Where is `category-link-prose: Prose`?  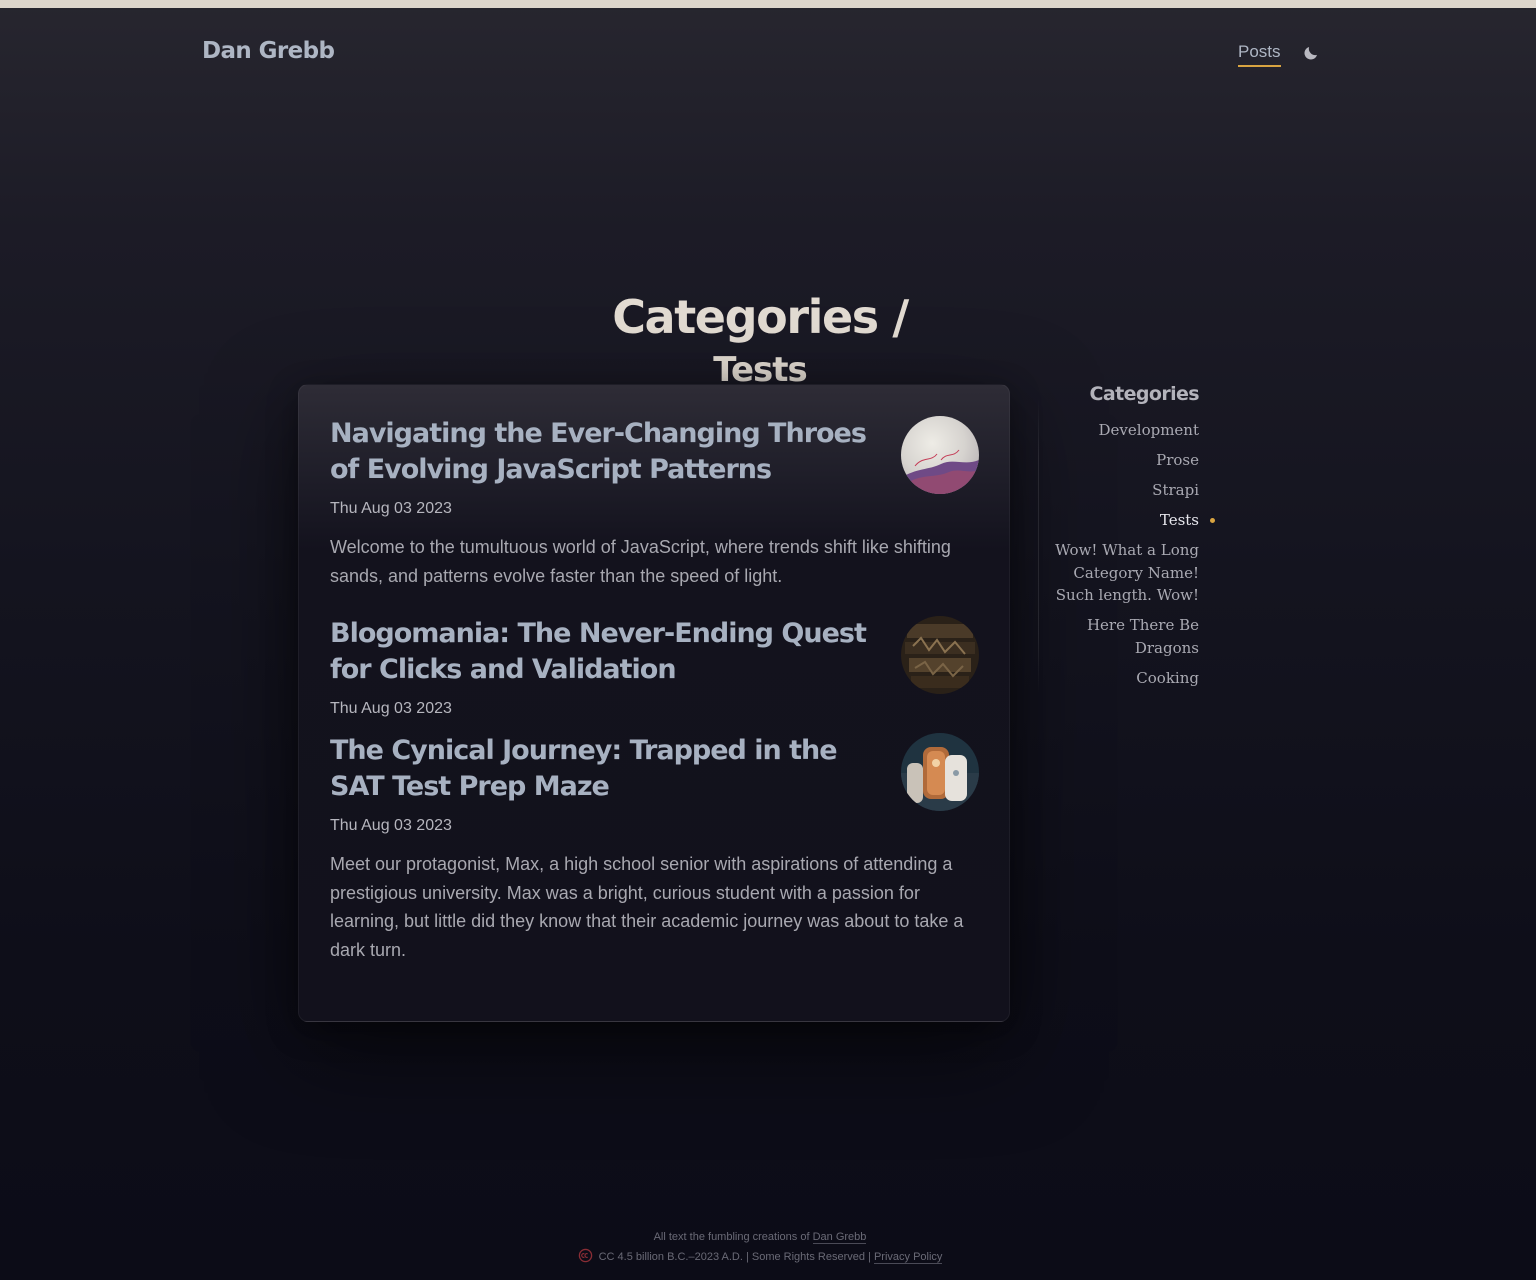
category-link-prose: Prose is located at coordinates (1124, 460).